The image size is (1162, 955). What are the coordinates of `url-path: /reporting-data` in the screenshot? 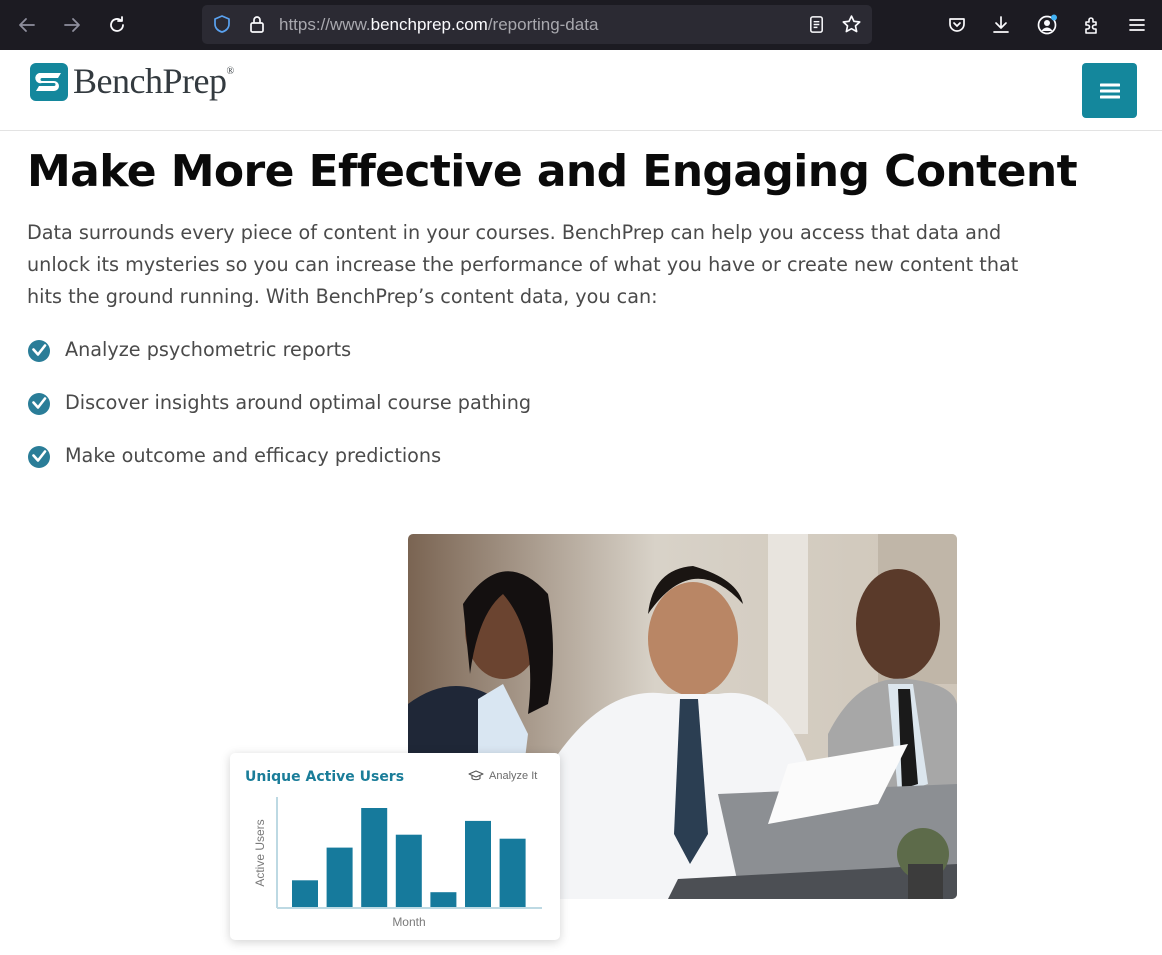 It's located at (543, 24).